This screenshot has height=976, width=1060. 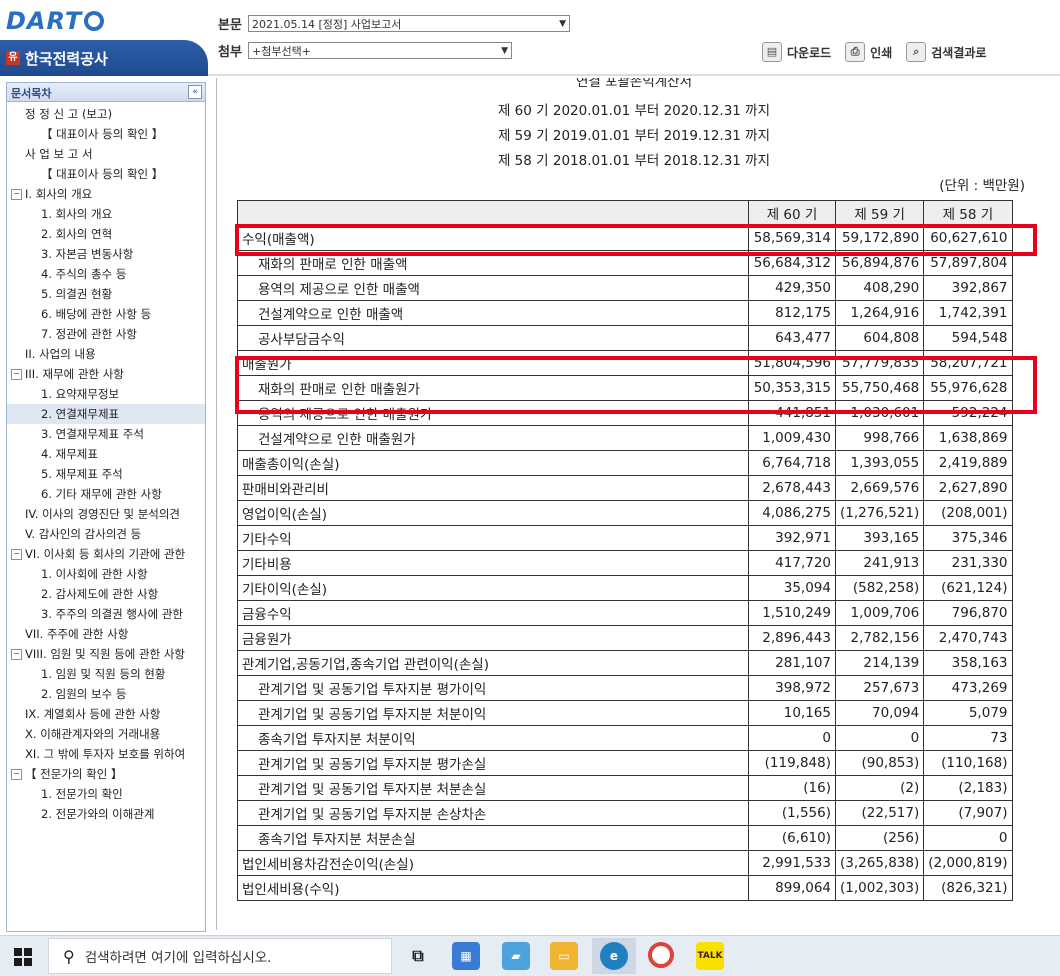 What do you see at coordinates (968, 713) in the screenshot?
I see `value-cell: 5,079` at bounding box center [968, 713].